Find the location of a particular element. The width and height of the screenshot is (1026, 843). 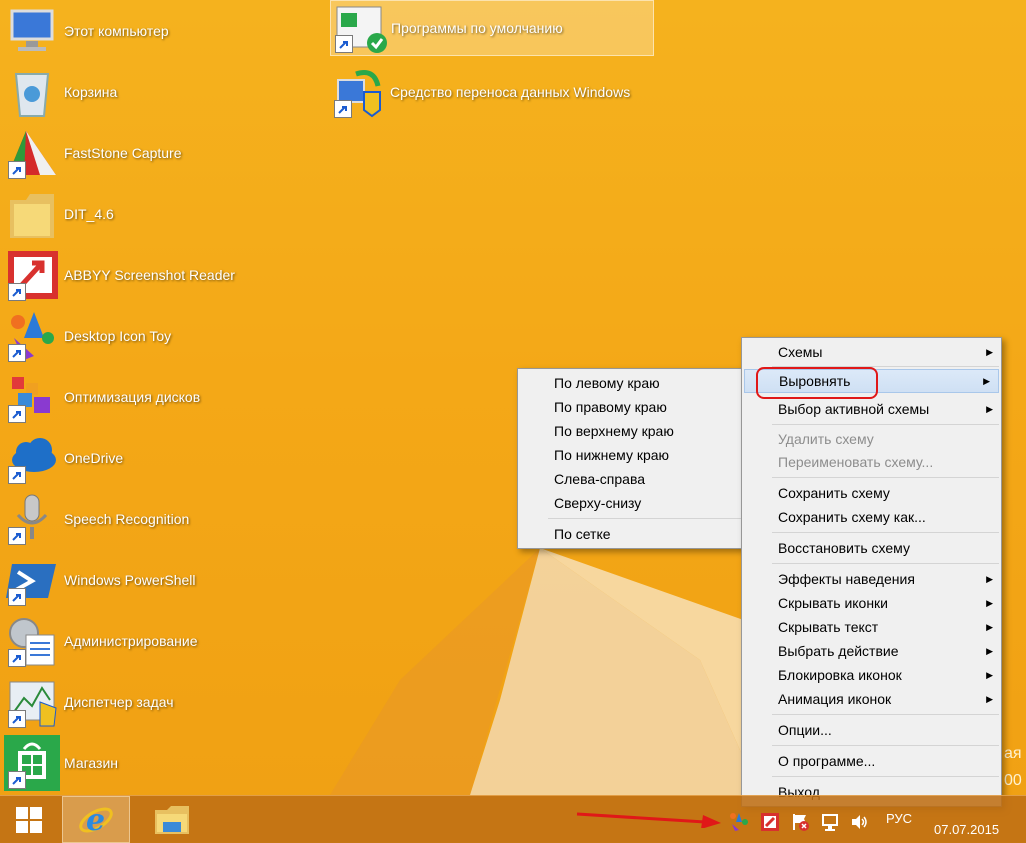

tray-date: 07.07.2015 is located at coordinates (966, 829).